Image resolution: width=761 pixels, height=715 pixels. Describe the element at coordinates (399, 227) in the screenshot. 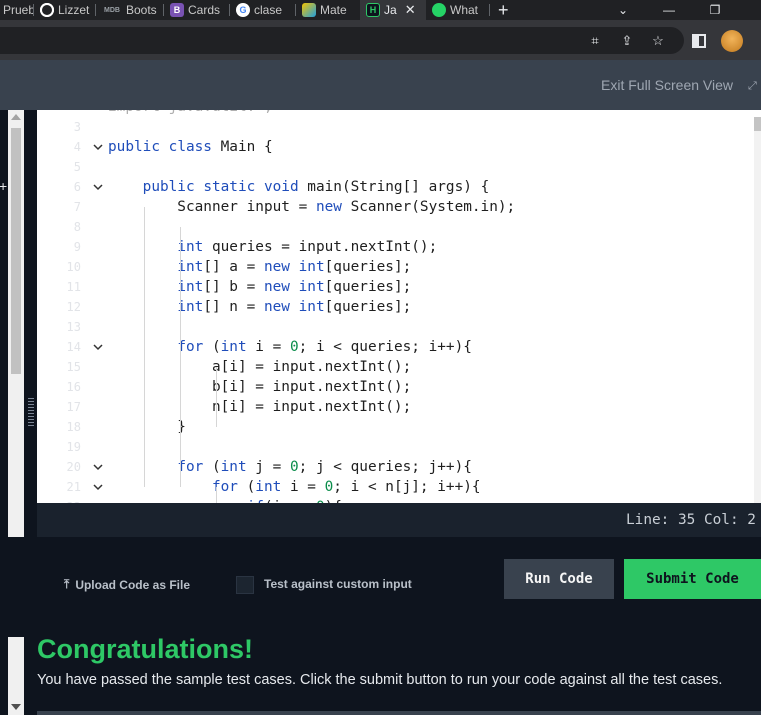

I see `code-line: 8` at that location.